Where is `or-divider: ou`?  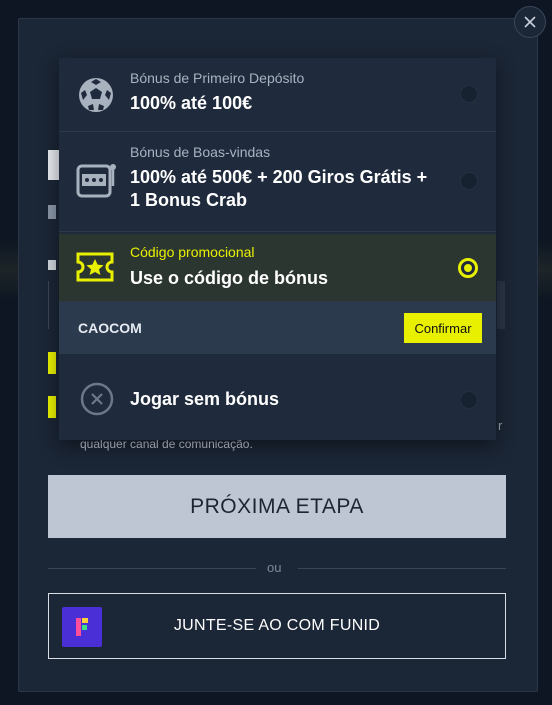
or-divider: ou is located at coordinates (277, 568).